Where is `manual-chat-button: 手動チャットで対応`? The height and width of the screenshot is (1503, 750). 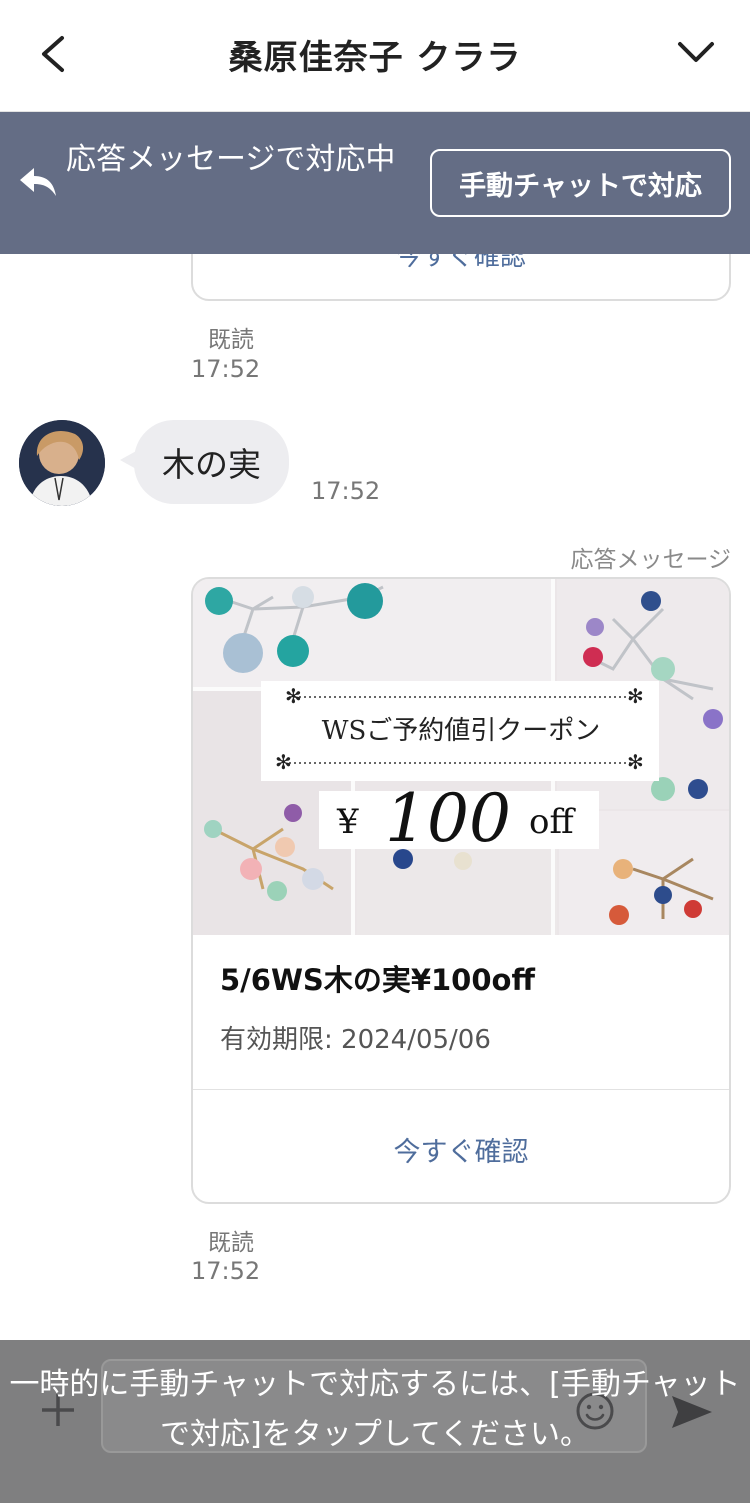 manual-chat-button: 手動チャットで対応 is located at coordinates (580, 183).